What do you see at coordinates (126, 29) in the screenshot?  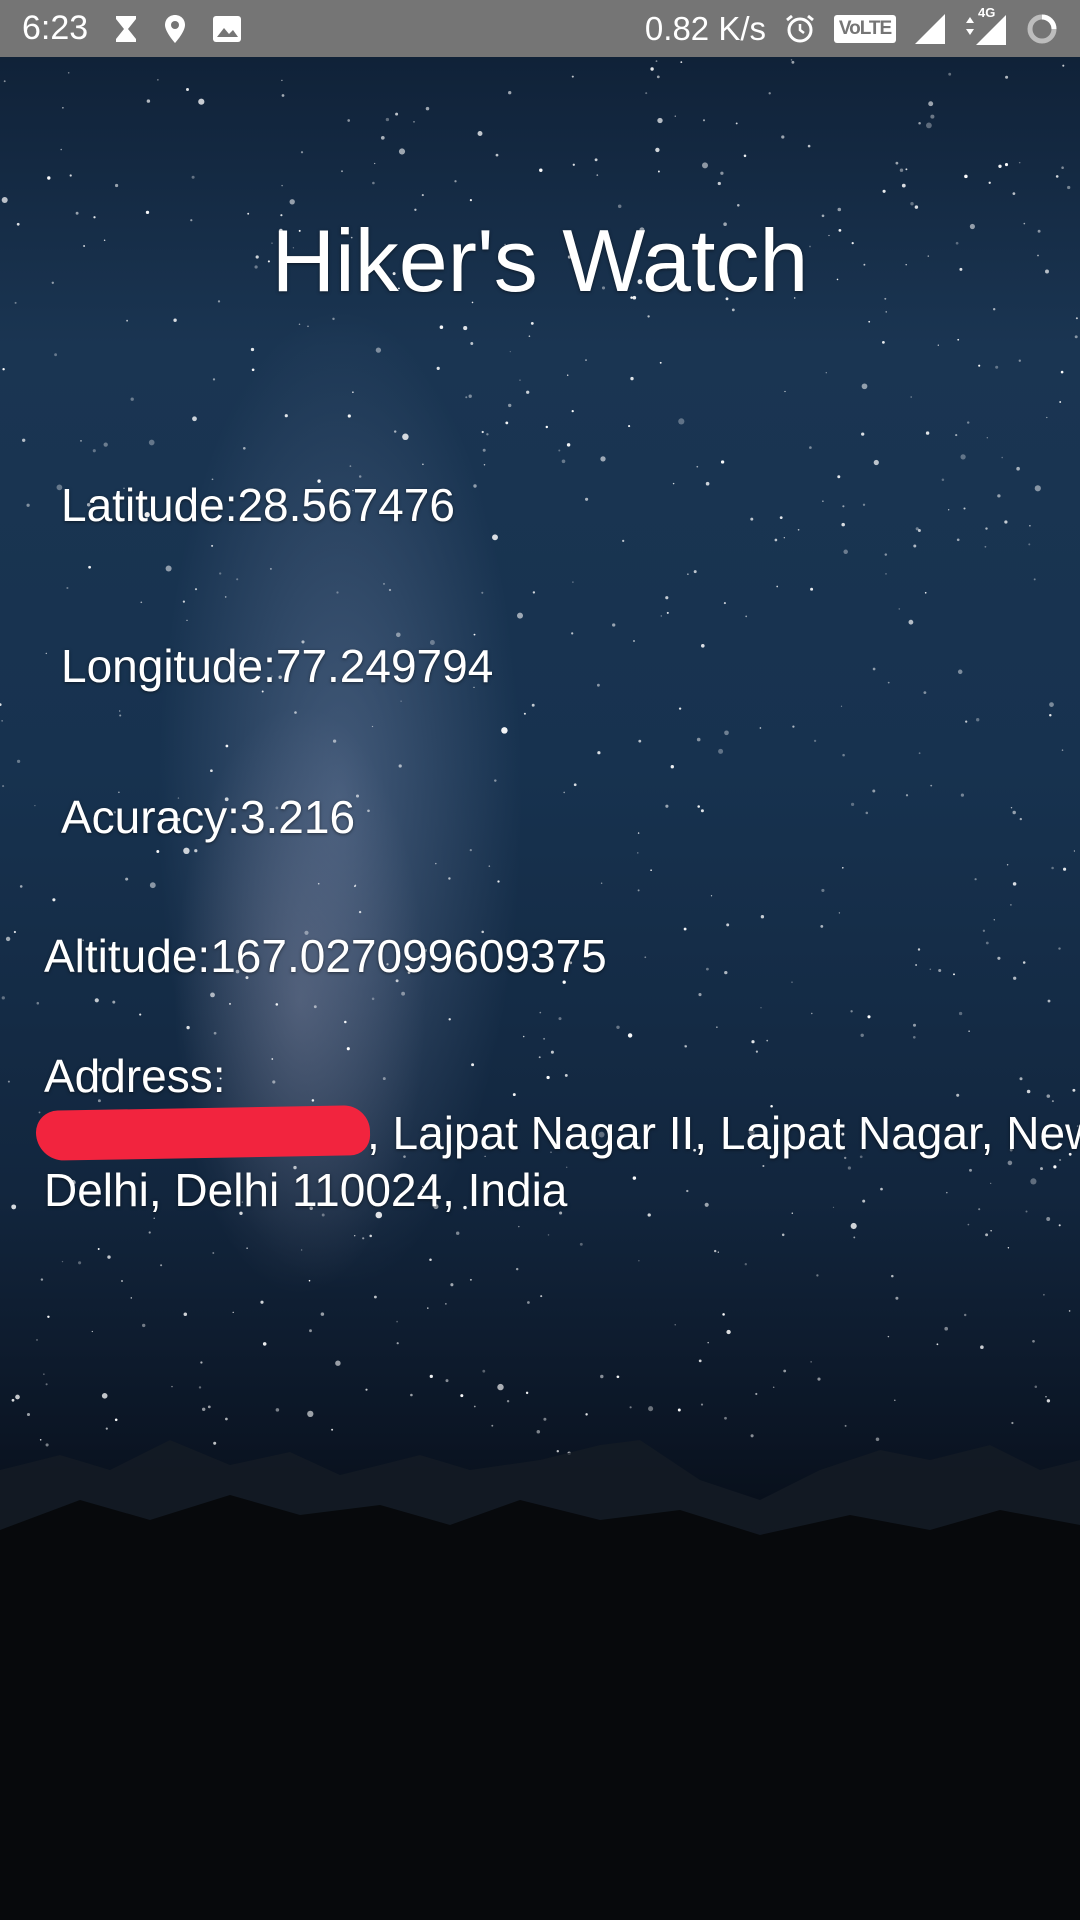 I see `hourglass-icon` at bounding box center [126, 29].